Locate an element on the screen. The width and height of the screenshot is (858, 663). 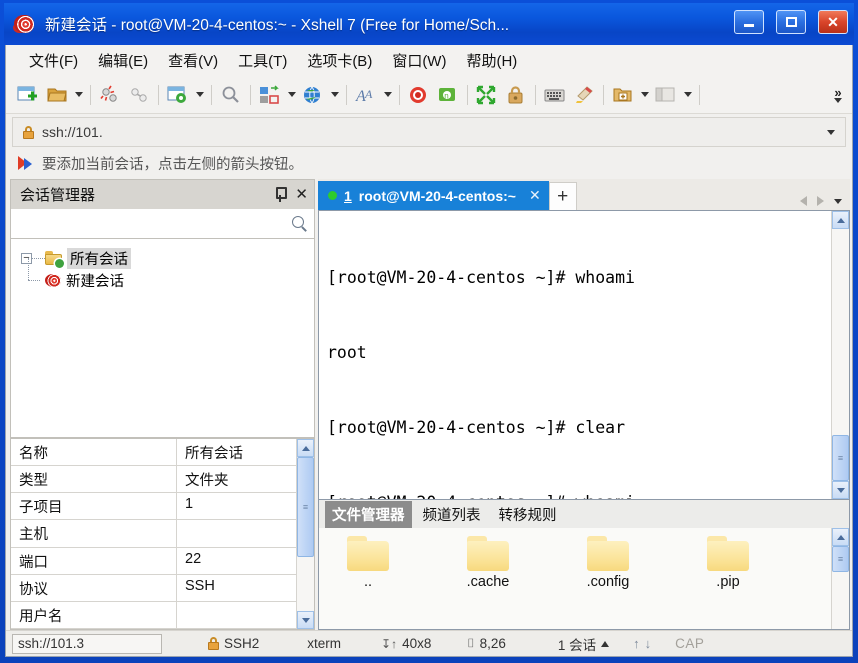
globe-dropdown is located at coordinates (334, 95).